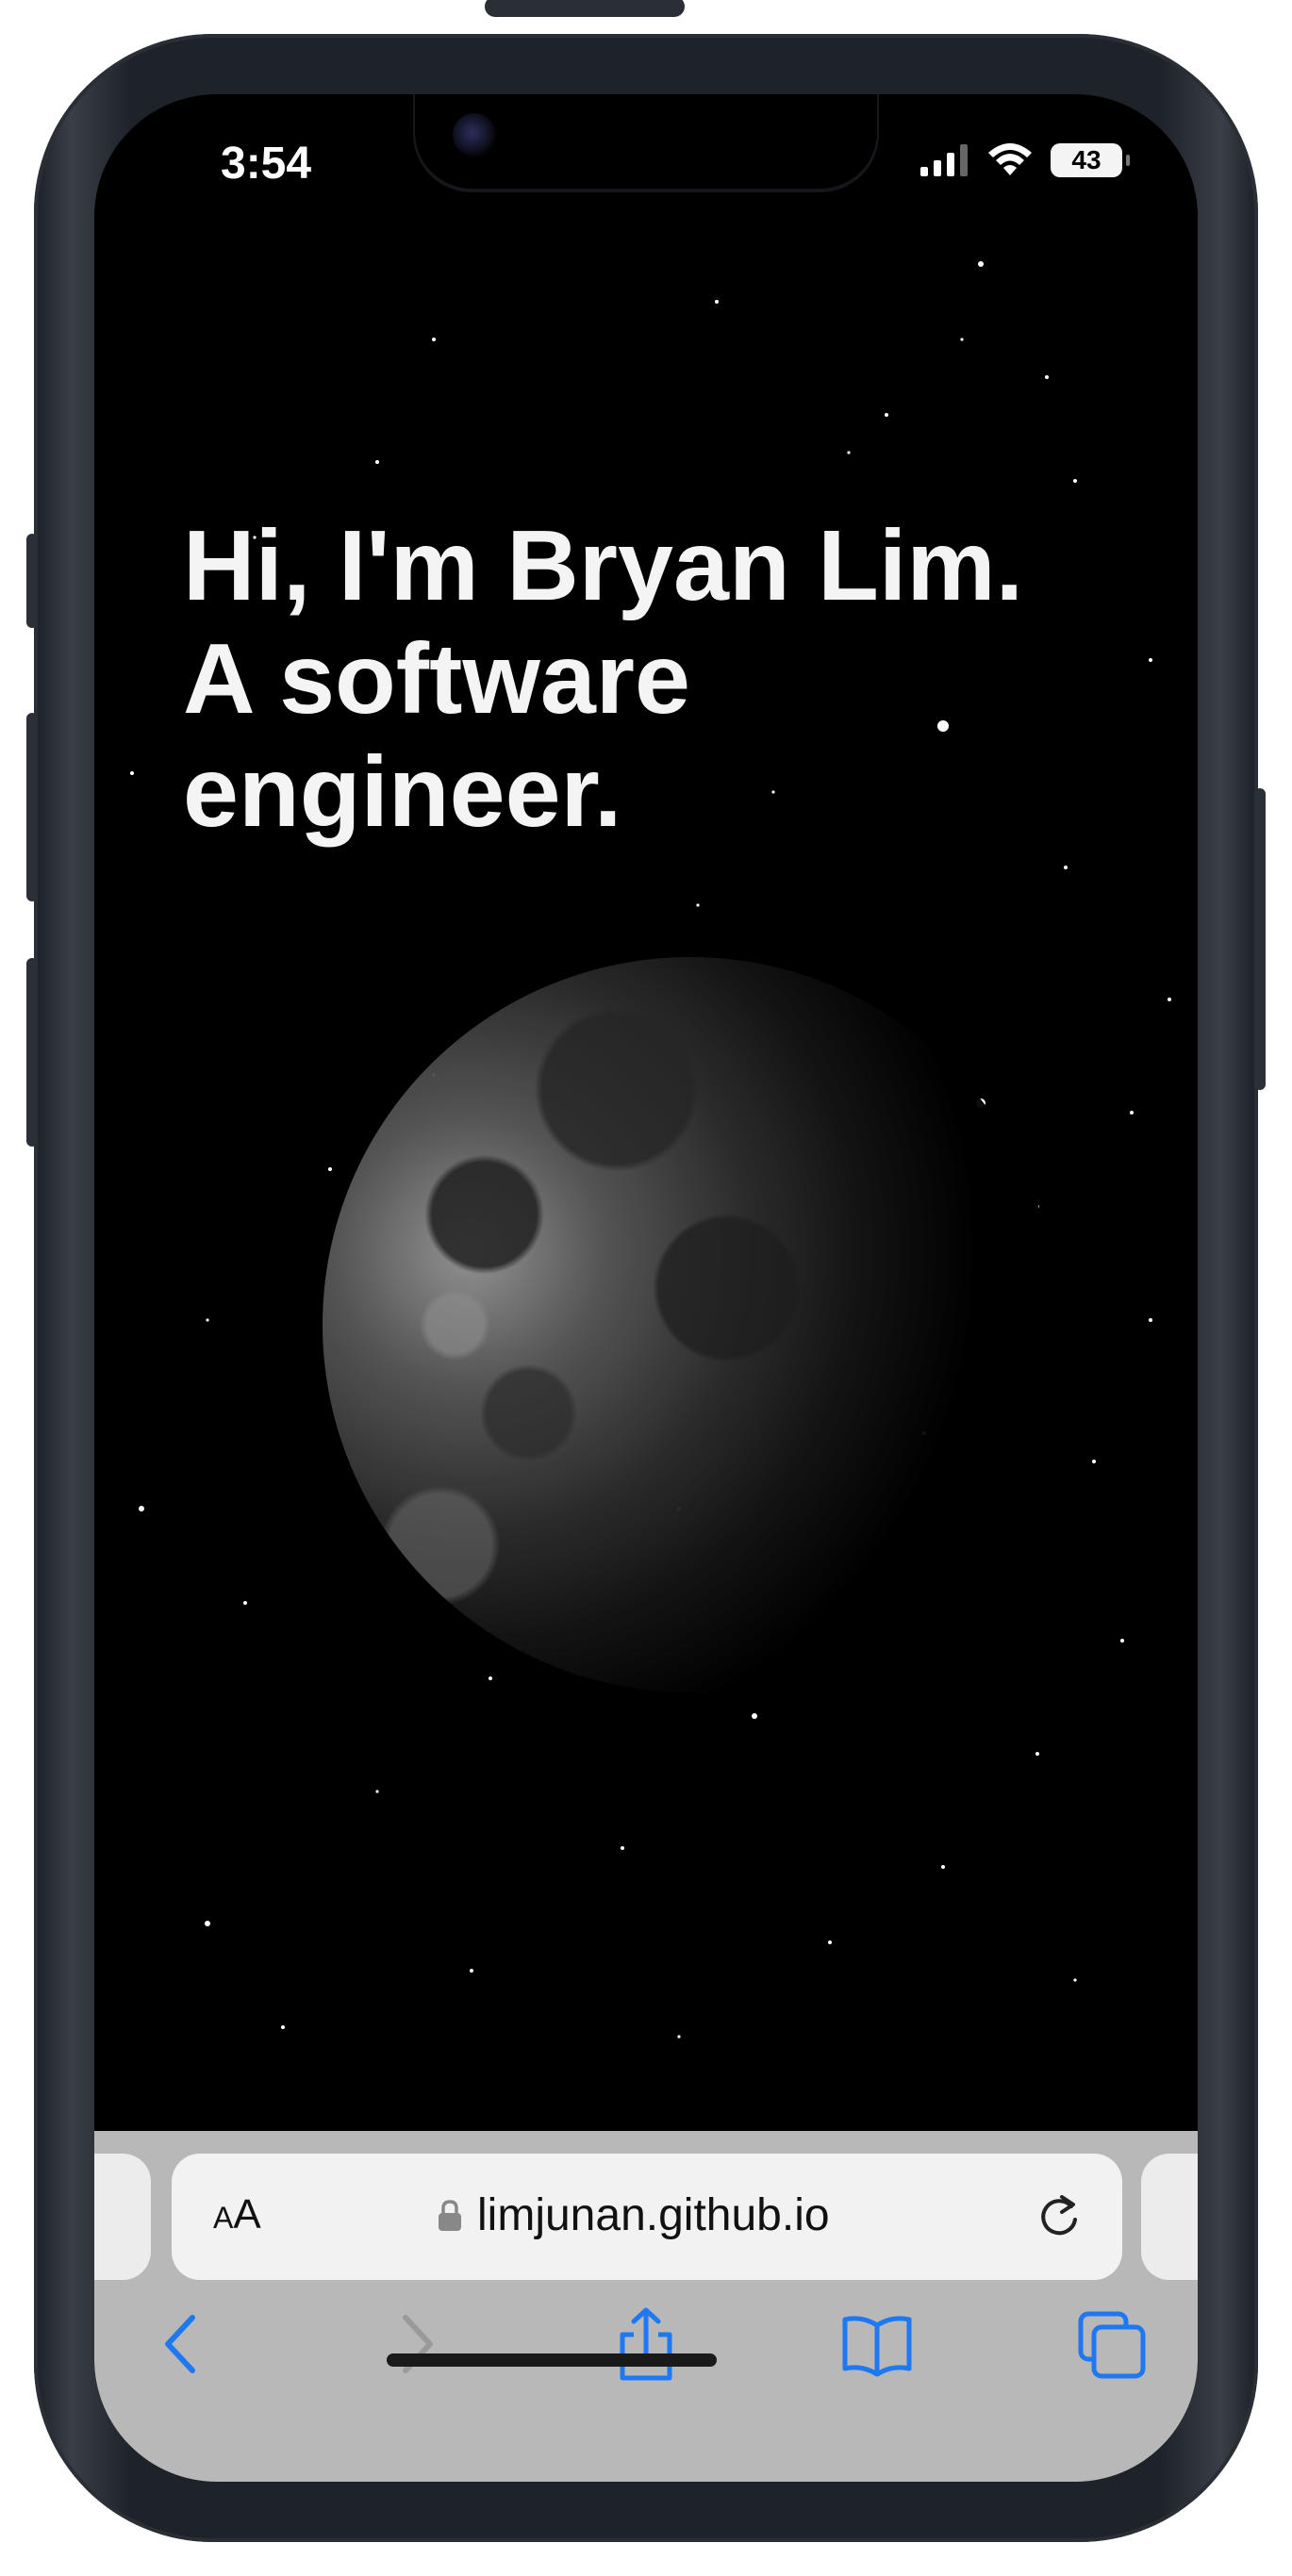  I want to click on status-icons: 43, so click(1025, 160).